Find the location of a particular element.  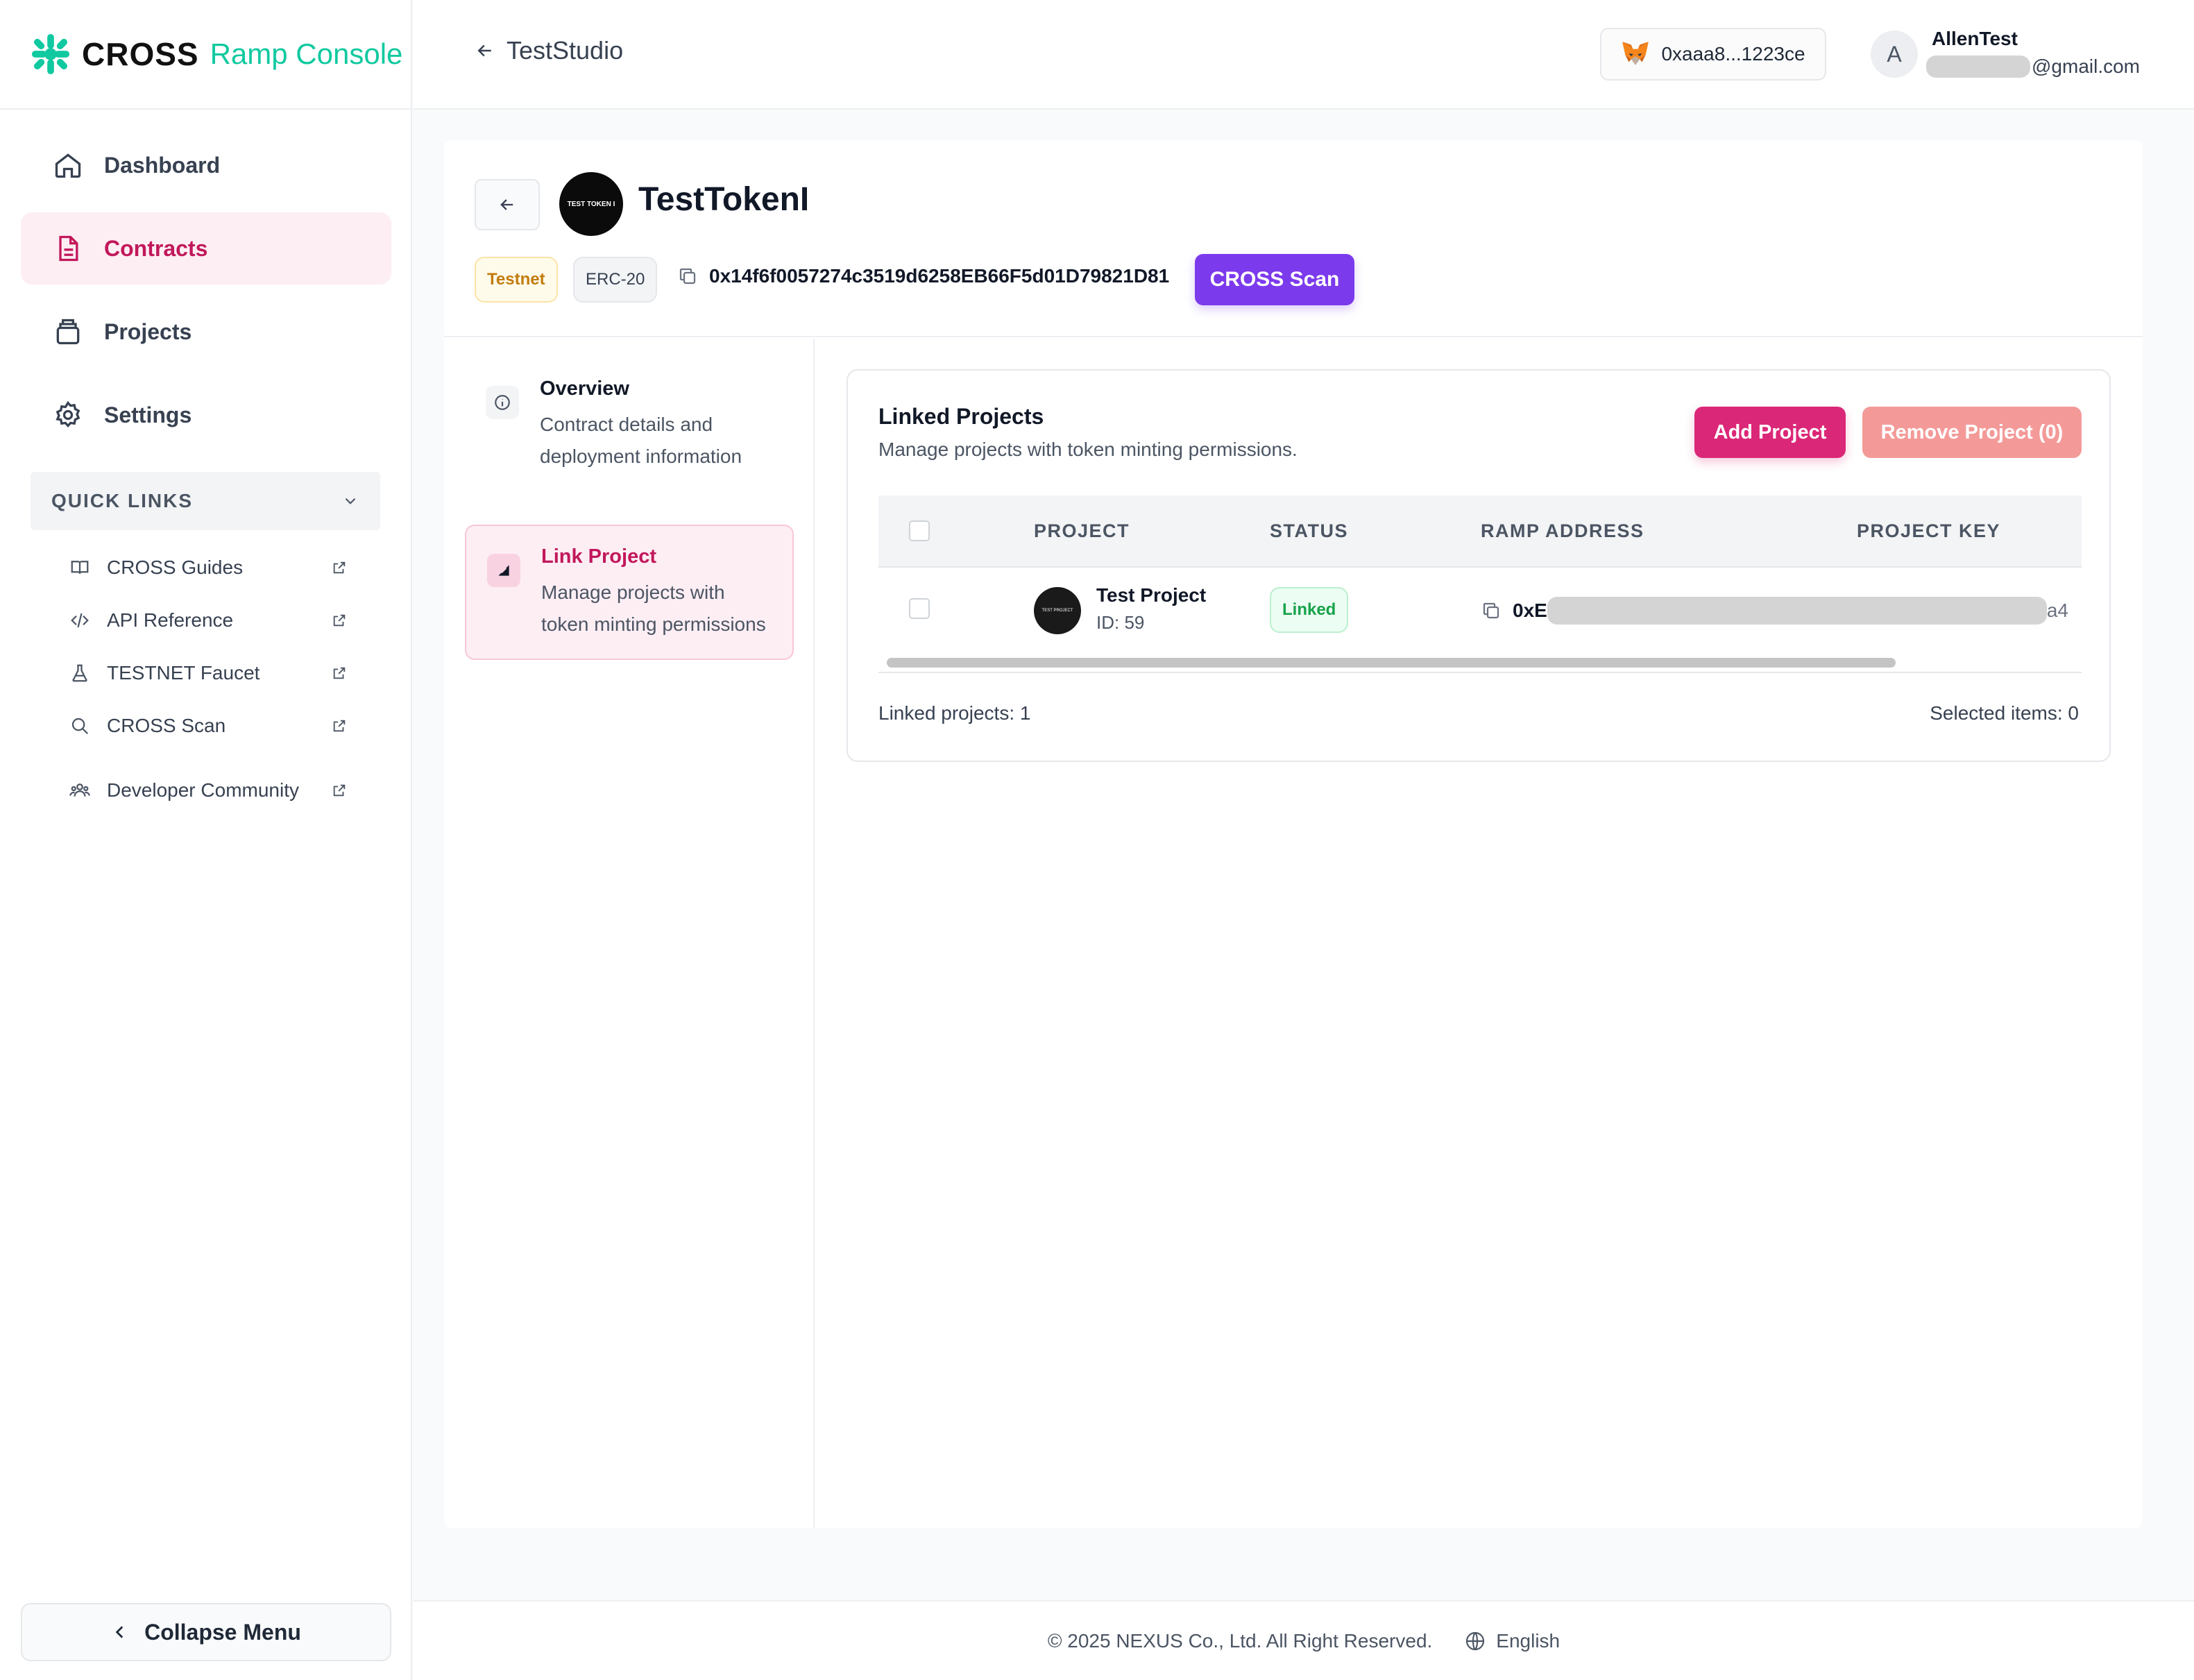

selected-items-count: Selected items: 0 is located at coordinates (2004, 713).